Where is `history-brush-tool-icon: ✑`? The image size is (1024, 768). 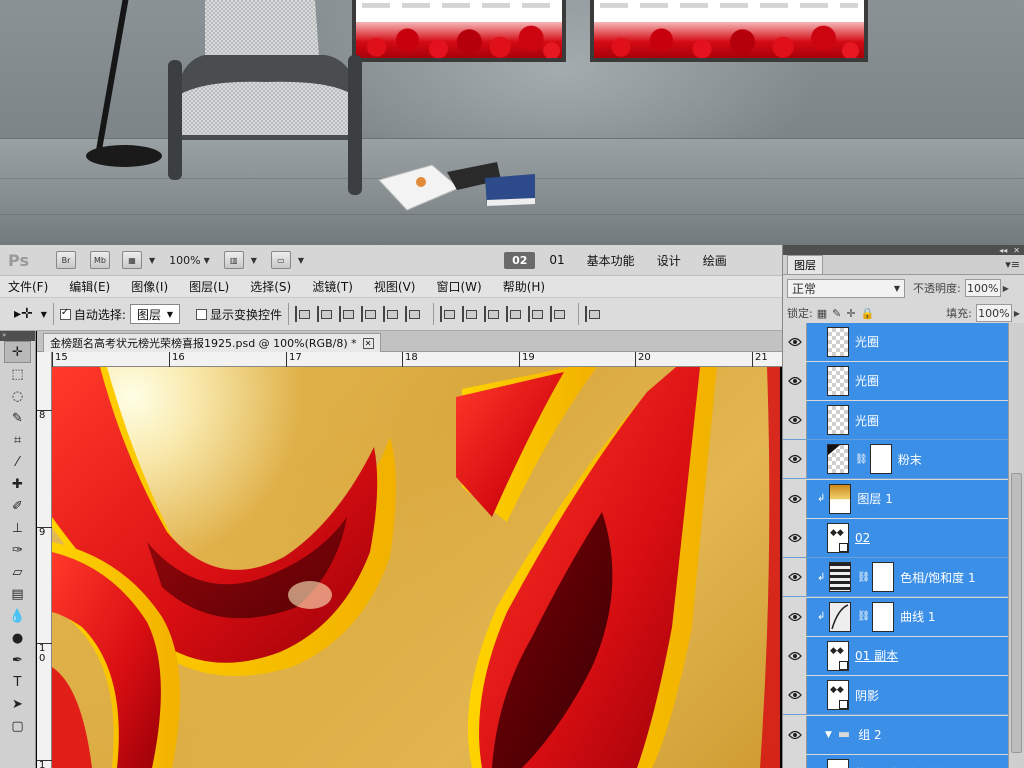 history-brush-tool-icon: ✑ is located at coordinates (17, 550).